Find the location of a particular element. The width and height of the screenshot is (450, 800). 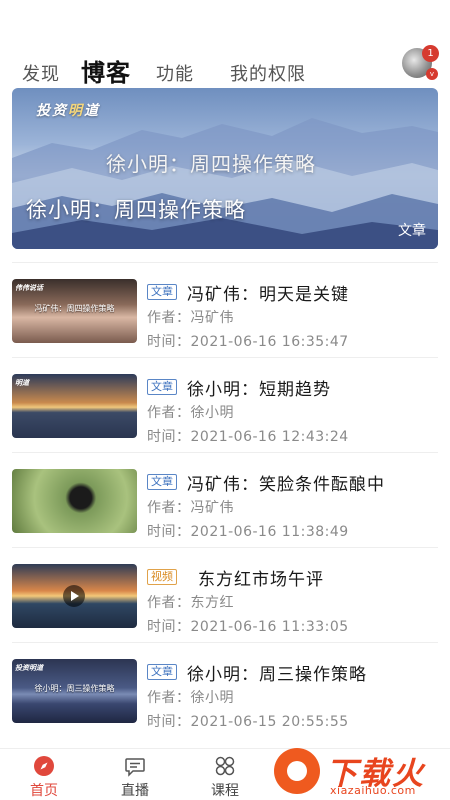

flame-icon is located at coordinates (297, 771).